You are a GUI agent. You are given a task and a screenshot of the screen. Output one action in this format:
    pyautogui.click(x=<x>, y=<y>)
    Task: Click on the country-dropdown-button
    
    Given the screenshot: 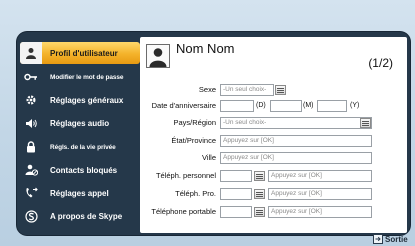 What is the action you would take?
    pyautogui.click(x=365, y=123)
    